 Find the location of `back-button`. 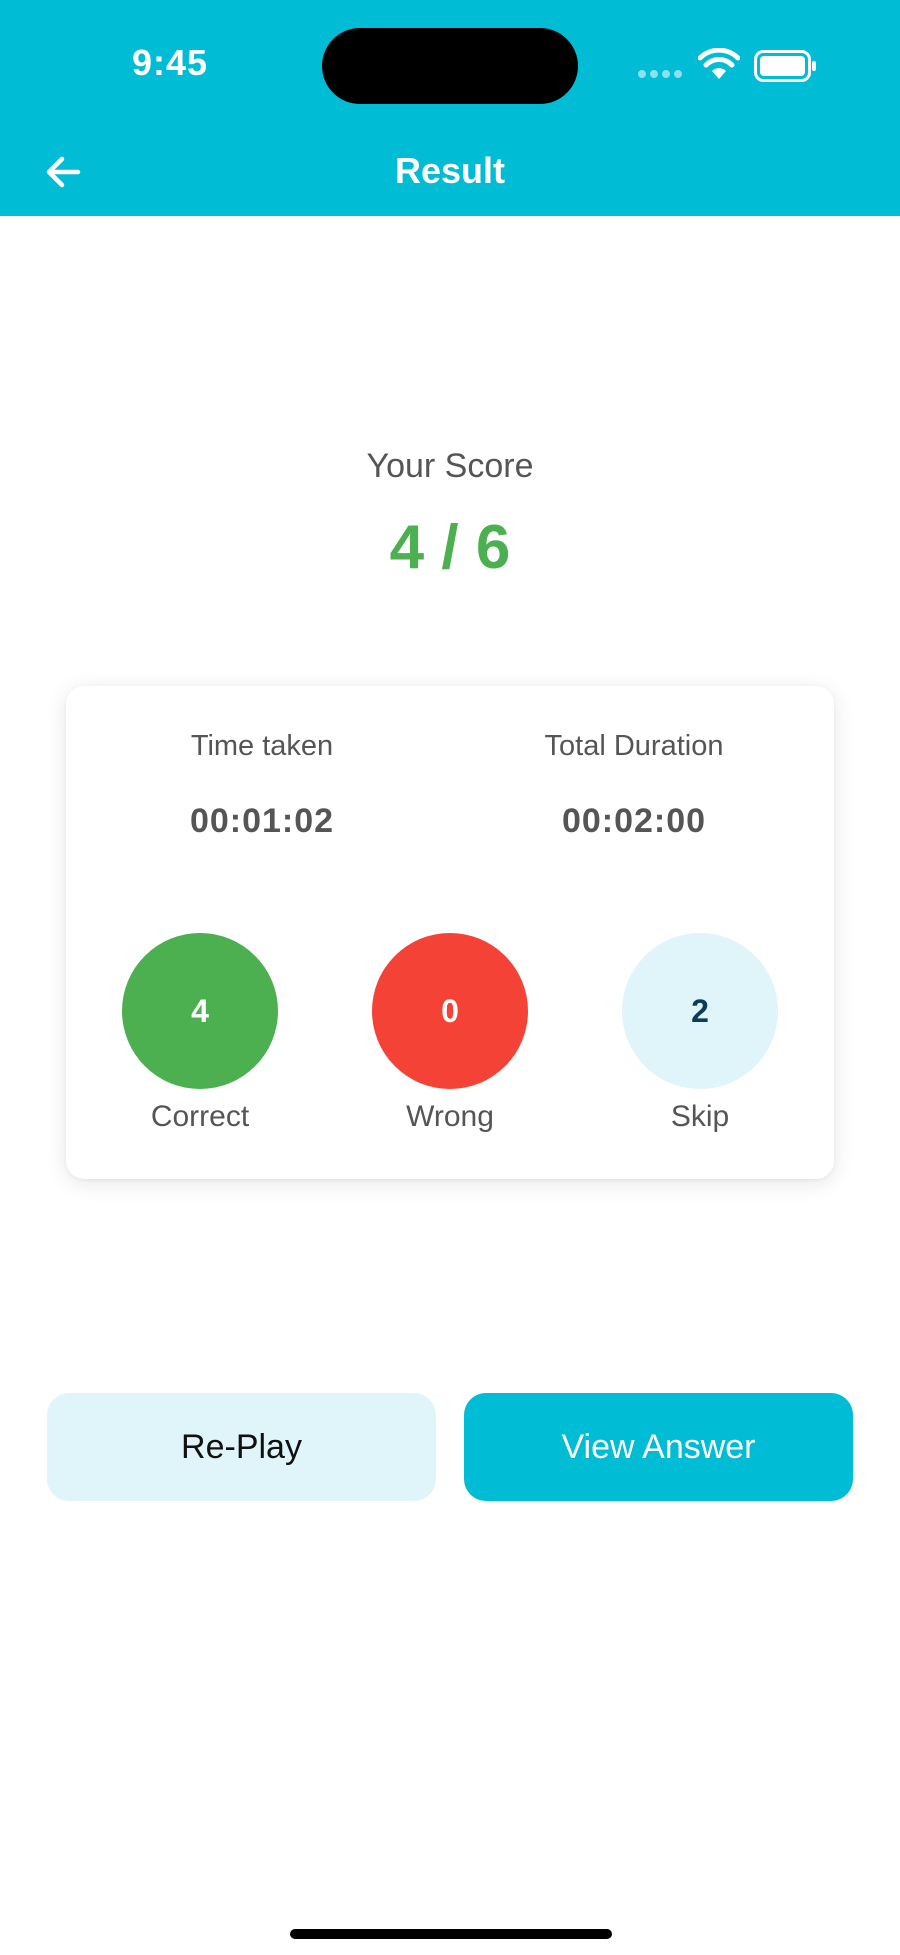

back-button is located at coordinates (64, 172).